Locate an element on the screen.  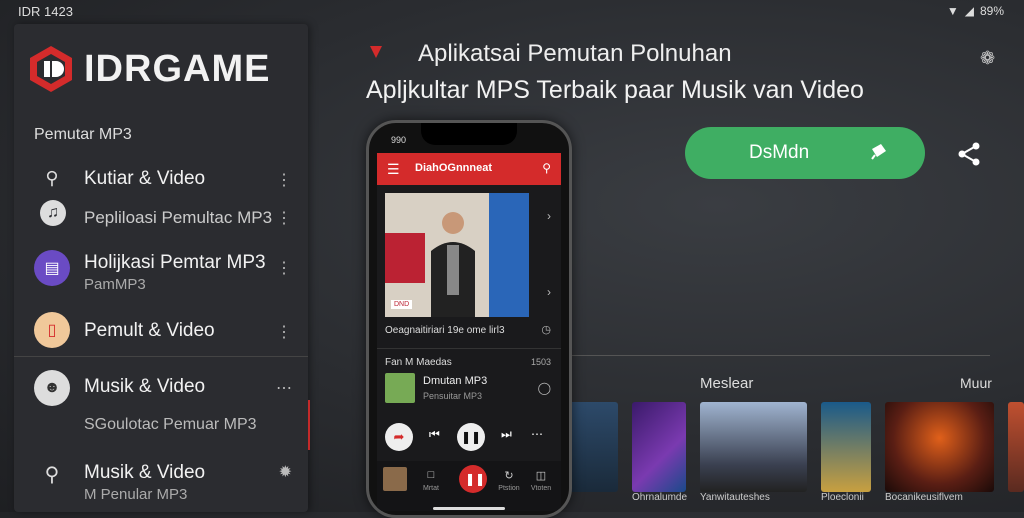
nav-label: Ptstion is located at coordinates (509, 488).